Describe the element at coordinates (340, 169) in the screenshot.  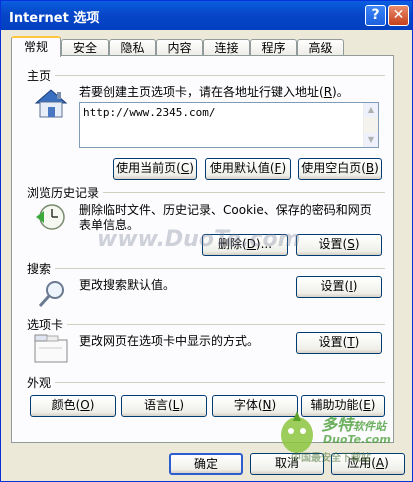
I see `use-blank-button: 使用空白页(B)` at that location.